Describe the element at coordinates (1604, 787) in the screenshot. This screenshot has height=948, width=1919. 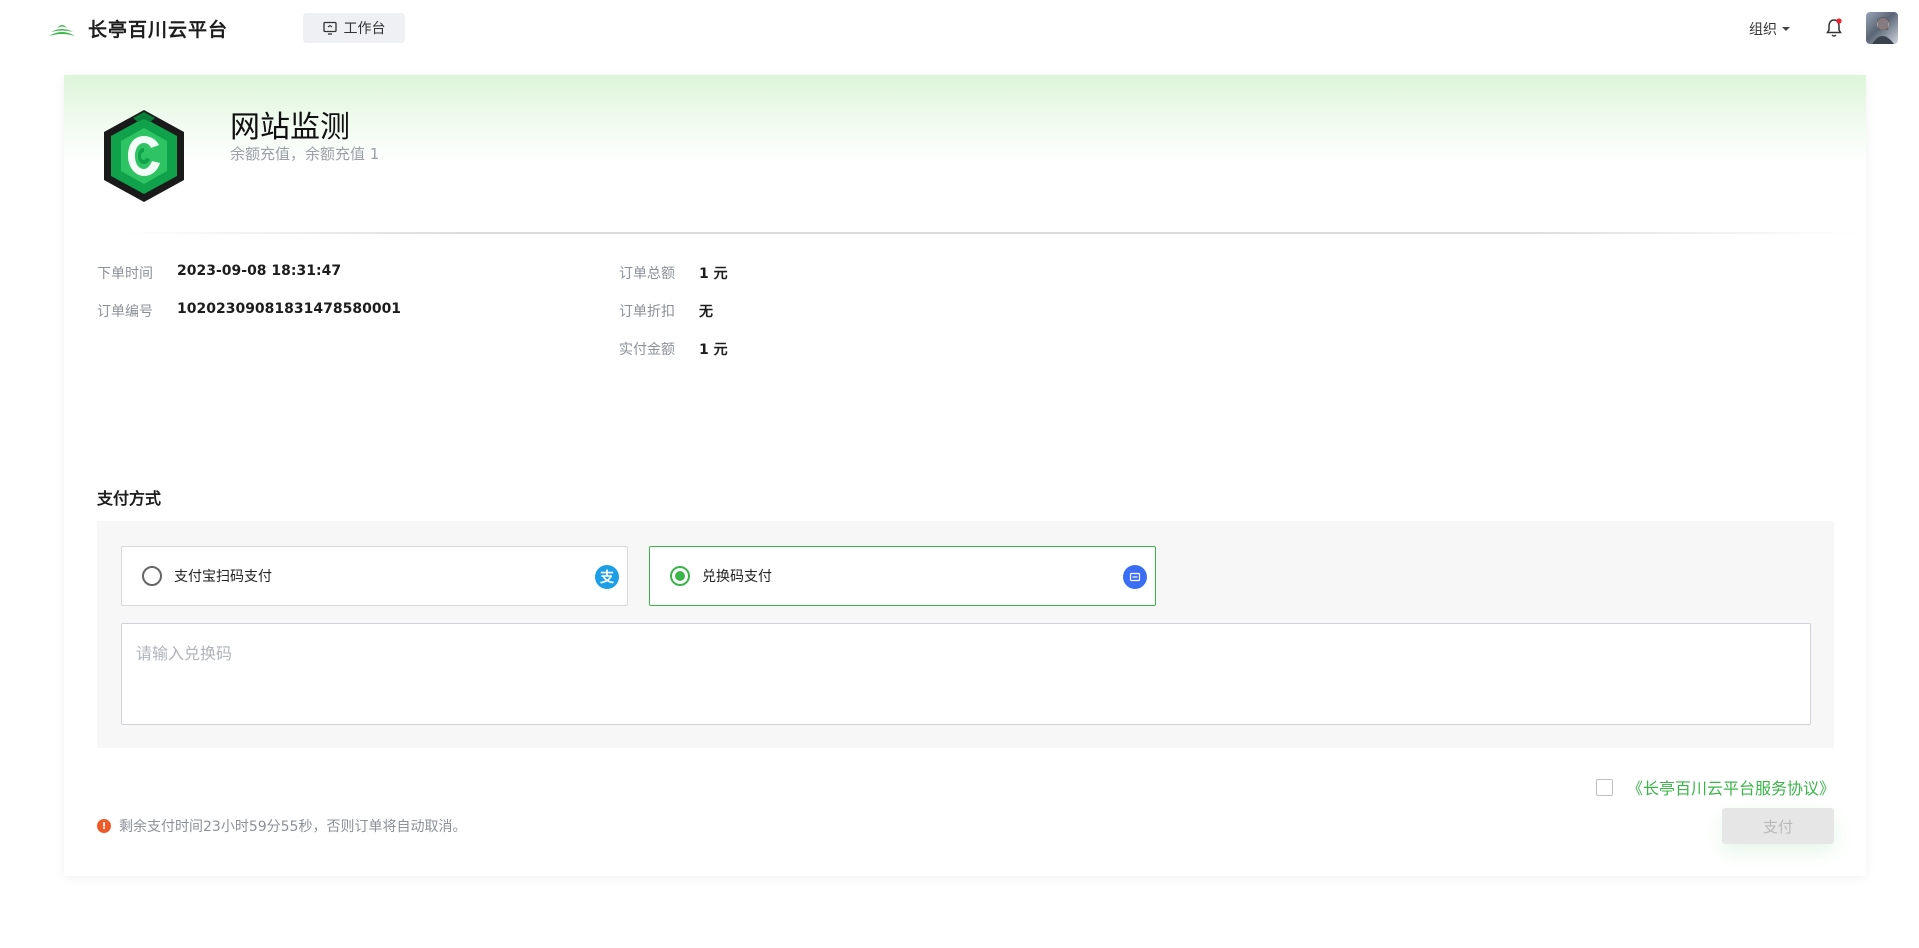
I see `agreement-checkbox` at that location.